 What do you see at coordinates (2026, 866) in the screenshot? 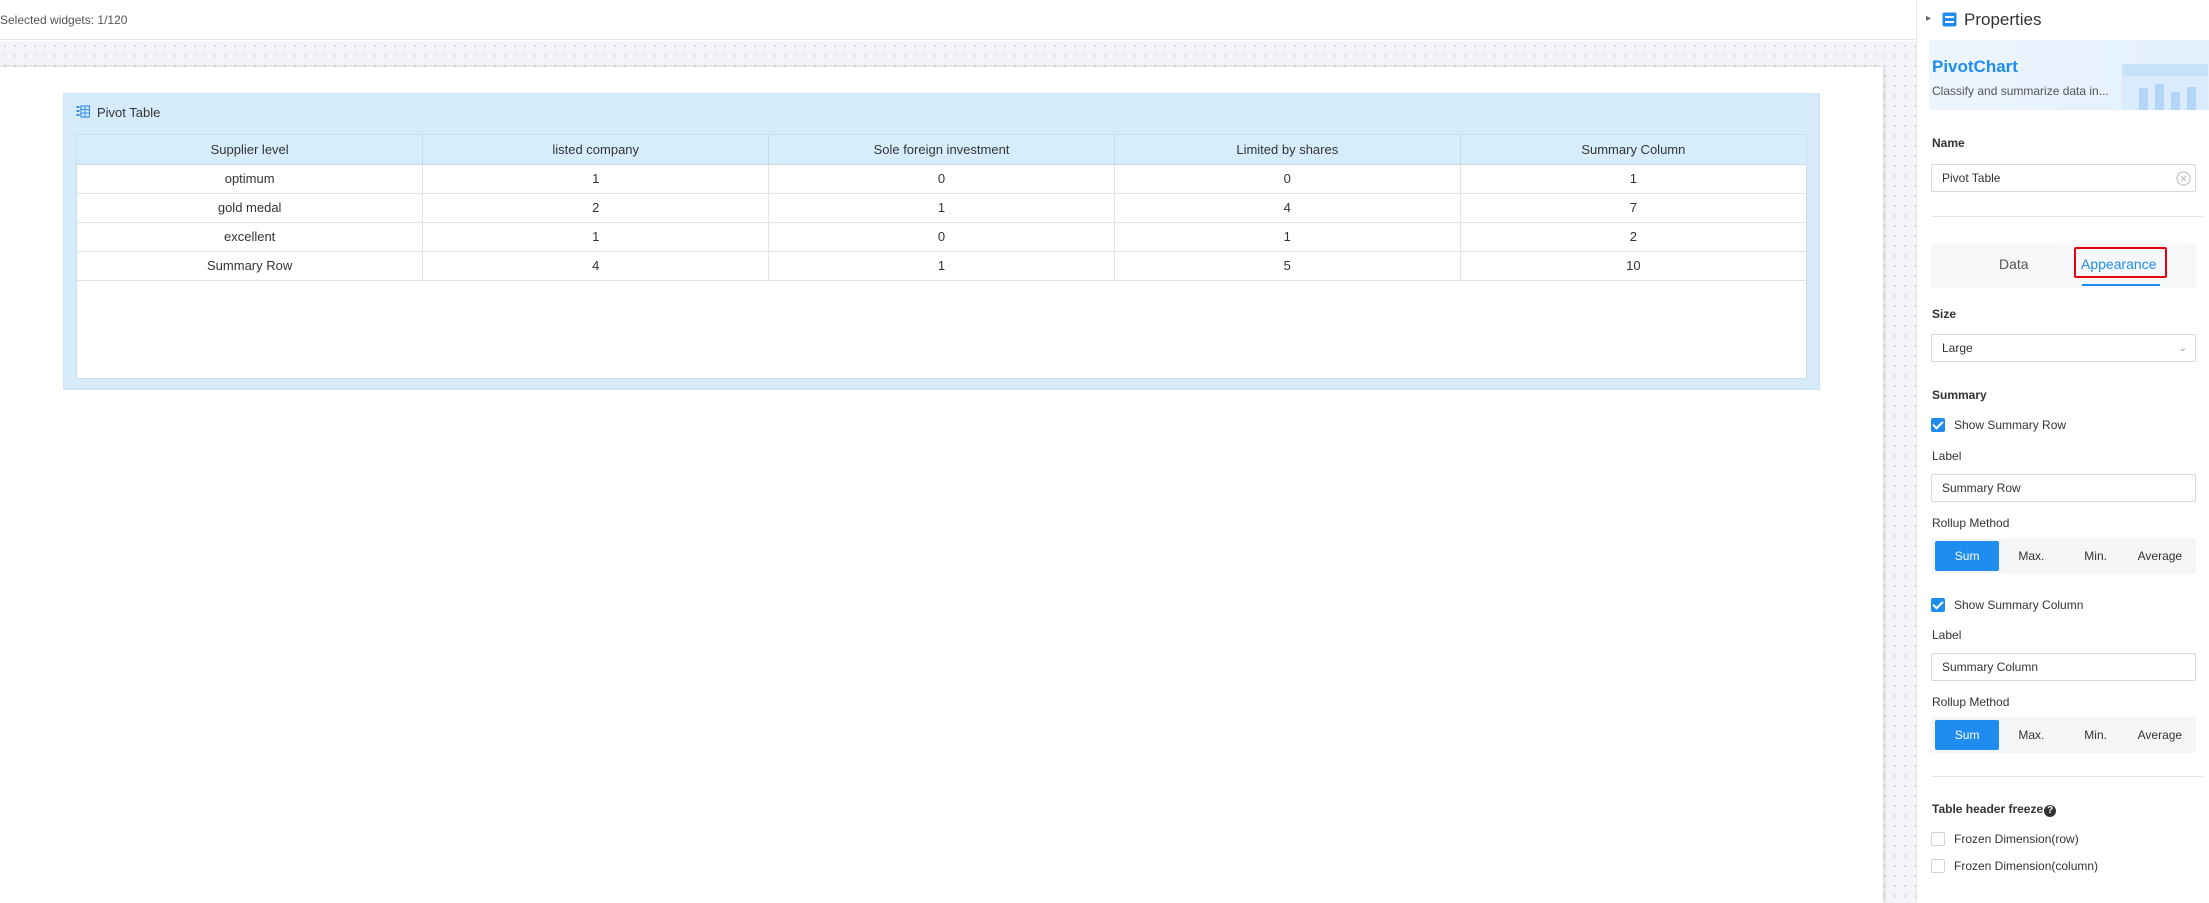
I see `frozen-column-label: Frozen Dimension(column)` at bounding box center [2026, 866].